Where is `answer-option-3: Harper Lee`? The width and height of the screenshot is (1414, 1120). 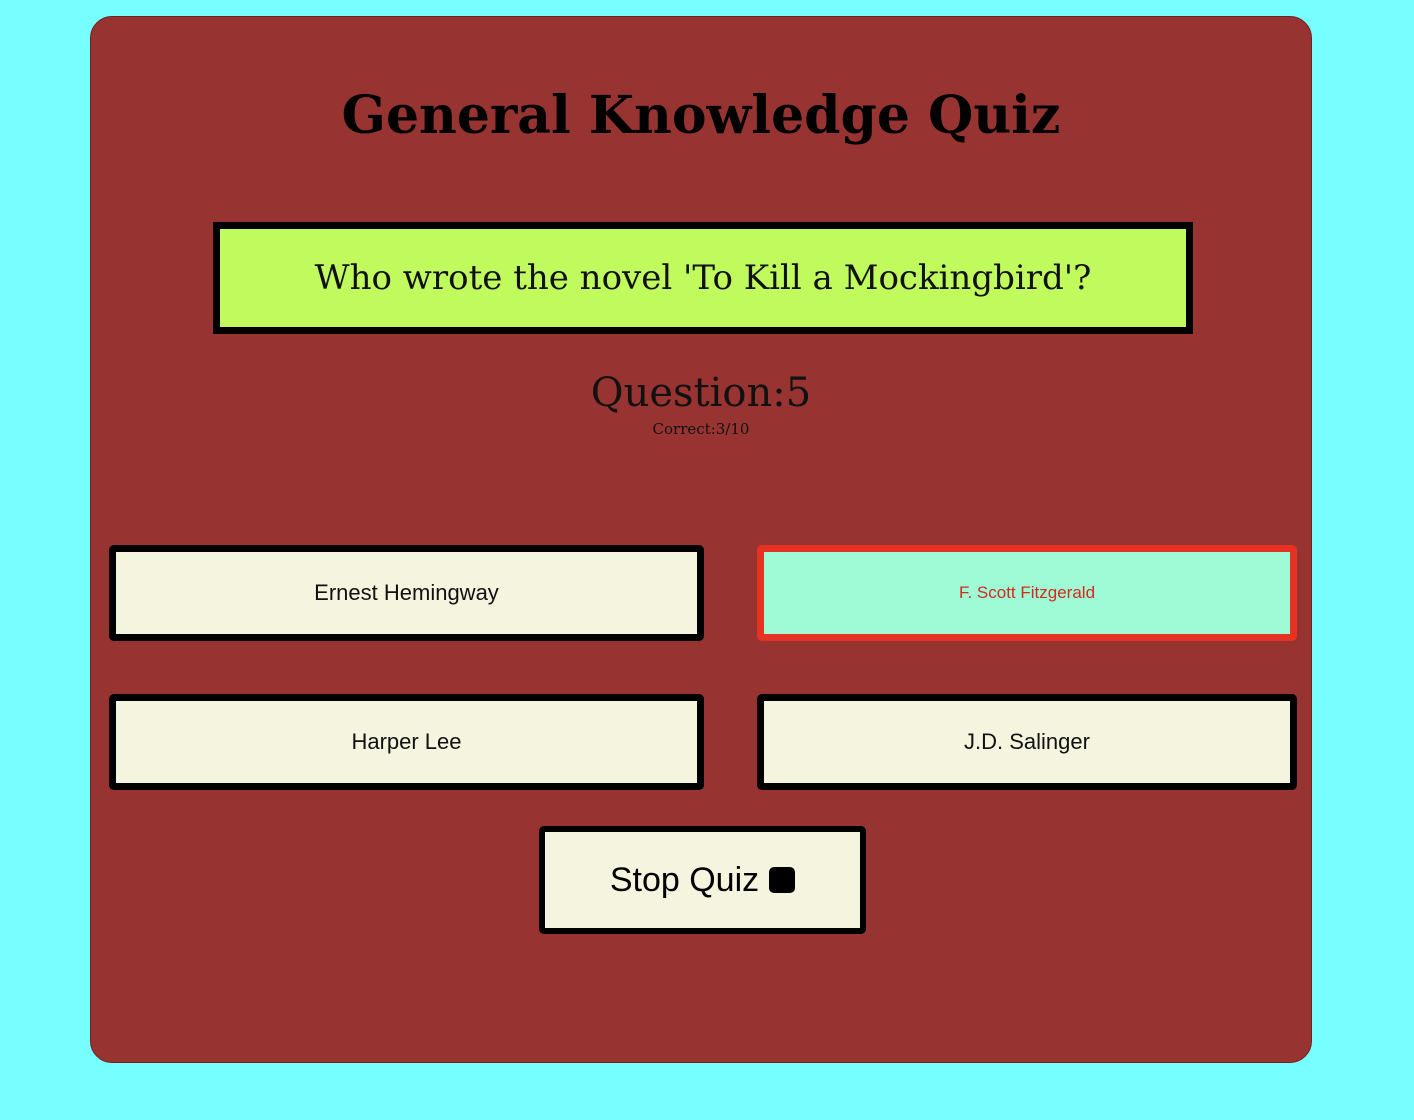
answer-option-3: Harper Lee is located at coordinates (406, 742).